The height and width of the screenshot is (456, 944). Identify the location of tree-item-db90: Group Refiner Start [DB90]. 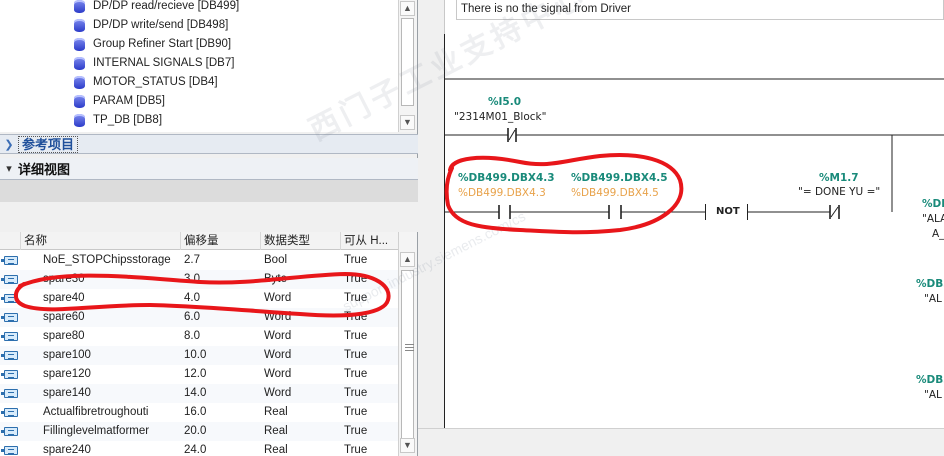
(152, 44).